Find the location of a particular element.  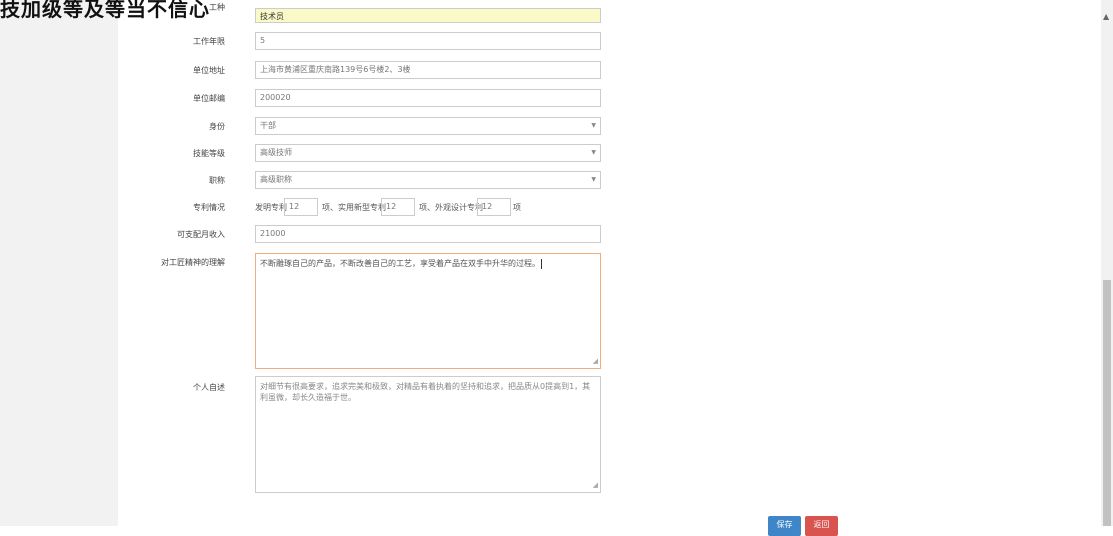

row-job-type: 工种 技术员 is located at coordinates (550, 12).